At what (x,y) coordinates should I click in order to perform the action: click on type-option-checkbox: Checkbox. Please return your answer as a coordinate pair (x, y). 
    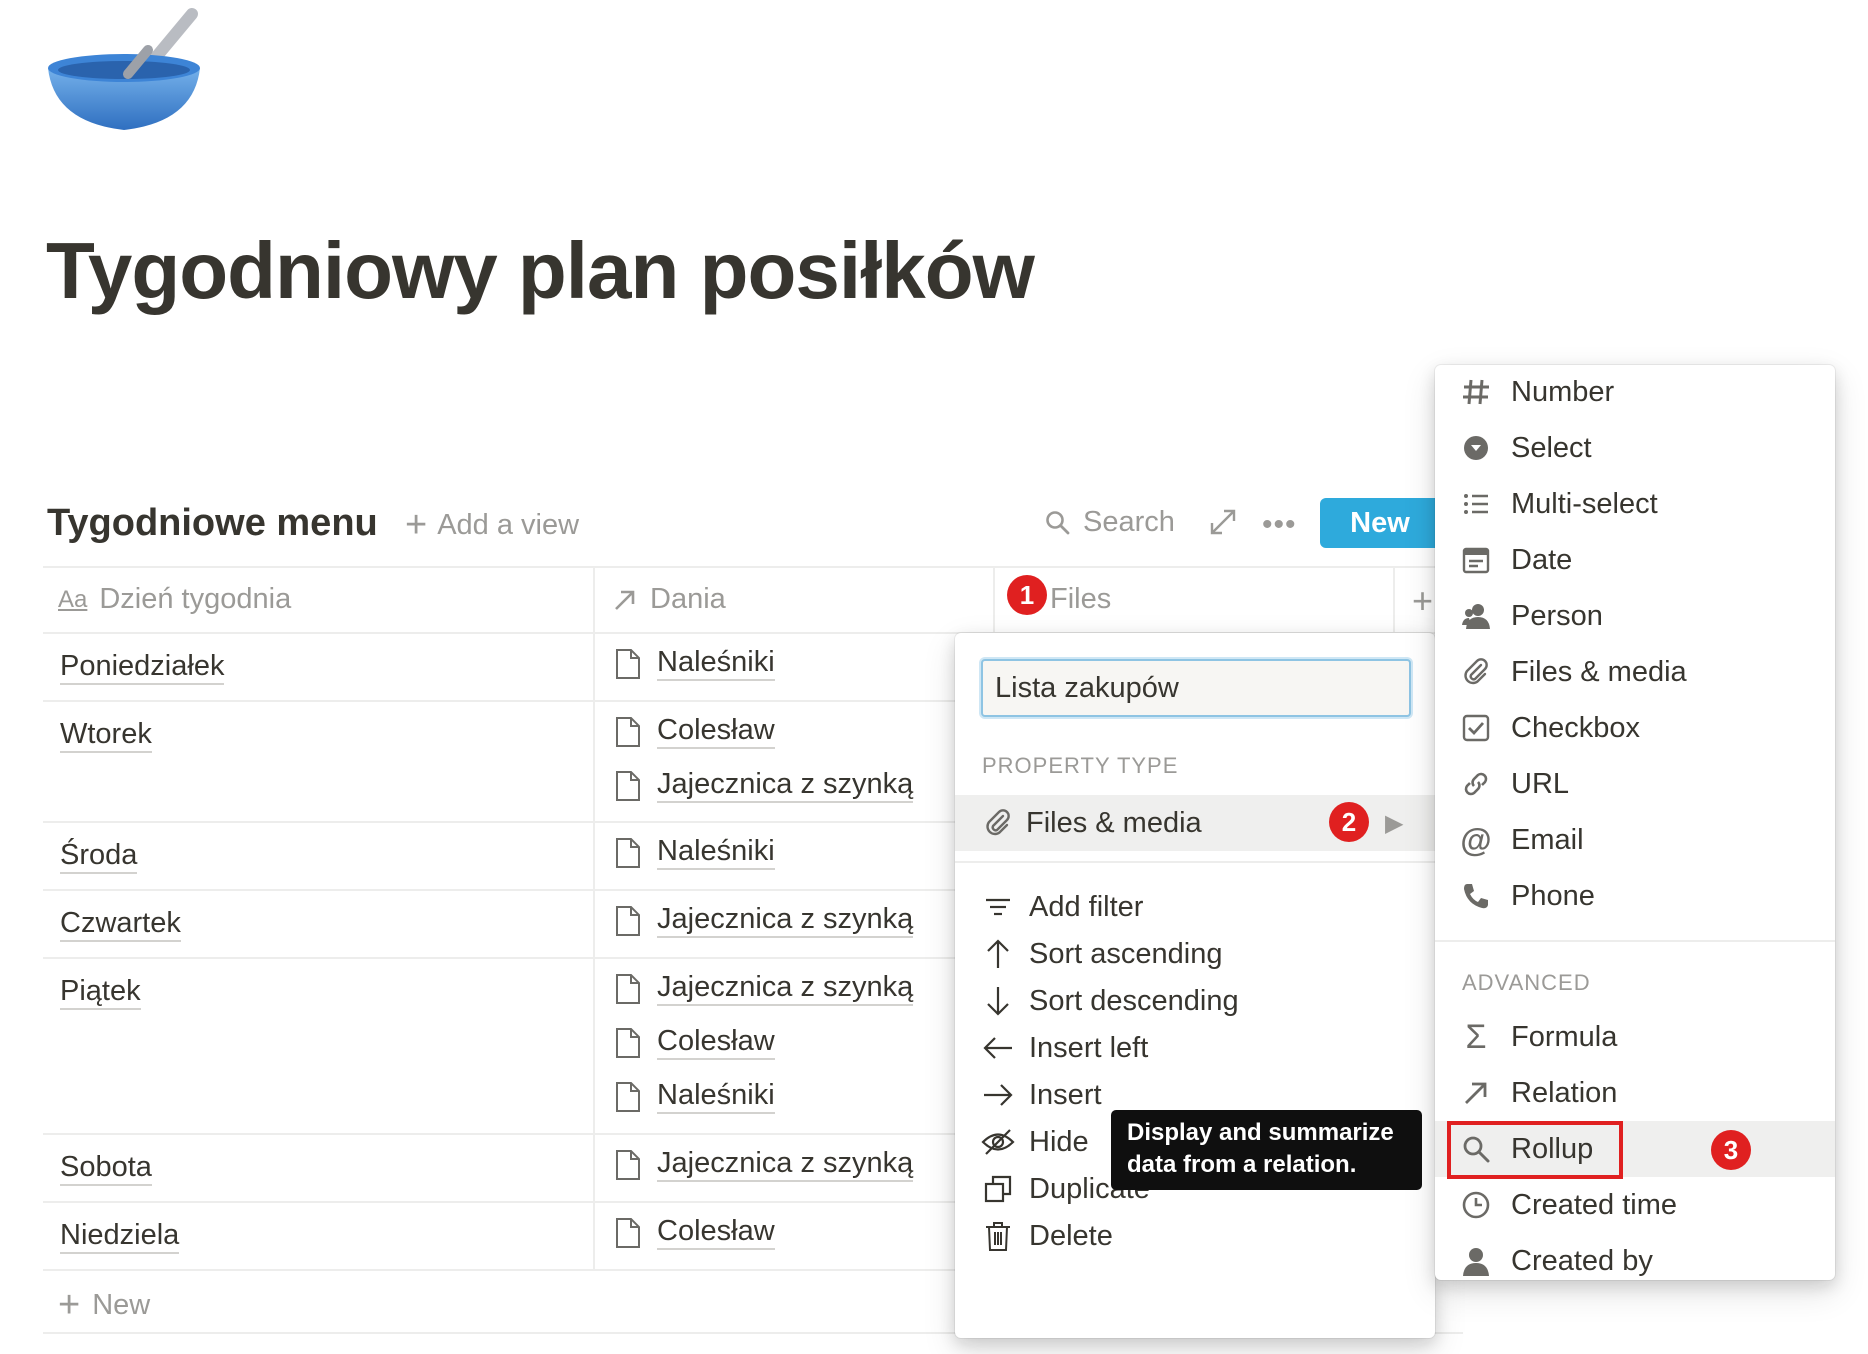
    Looking at the image, I should click on (1549, 728).